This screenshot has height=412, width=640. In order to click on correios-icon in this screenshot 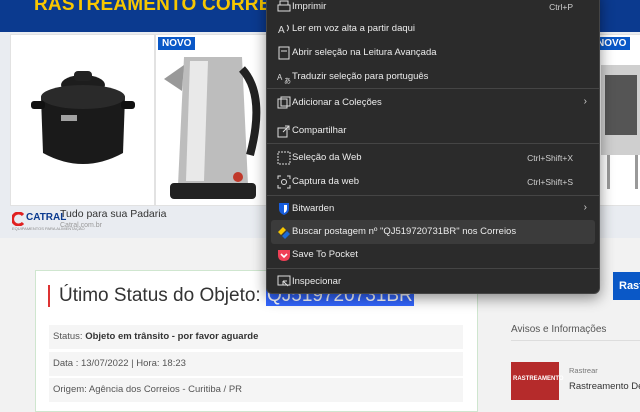, I will do `click(284, 233)`.